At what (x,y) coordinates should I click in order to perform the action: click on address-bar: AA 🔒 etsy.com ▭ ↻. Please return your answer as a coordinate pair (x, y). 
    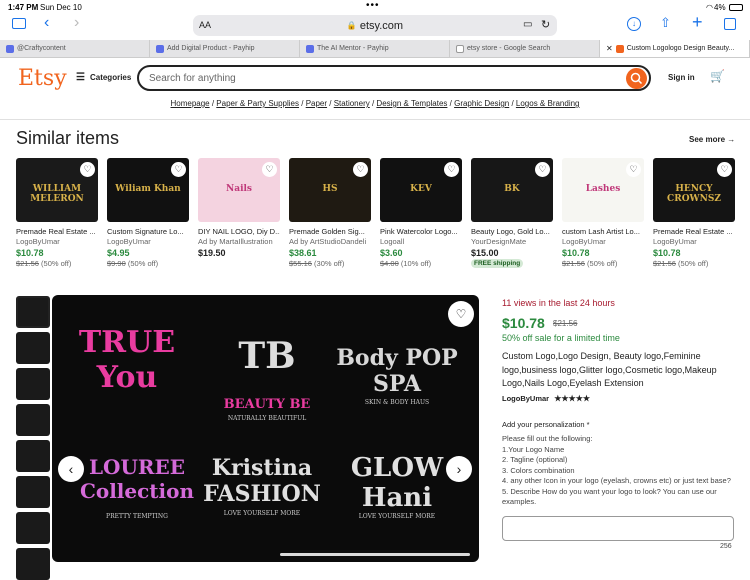
    Looking at the image, I should click on (375, 25).